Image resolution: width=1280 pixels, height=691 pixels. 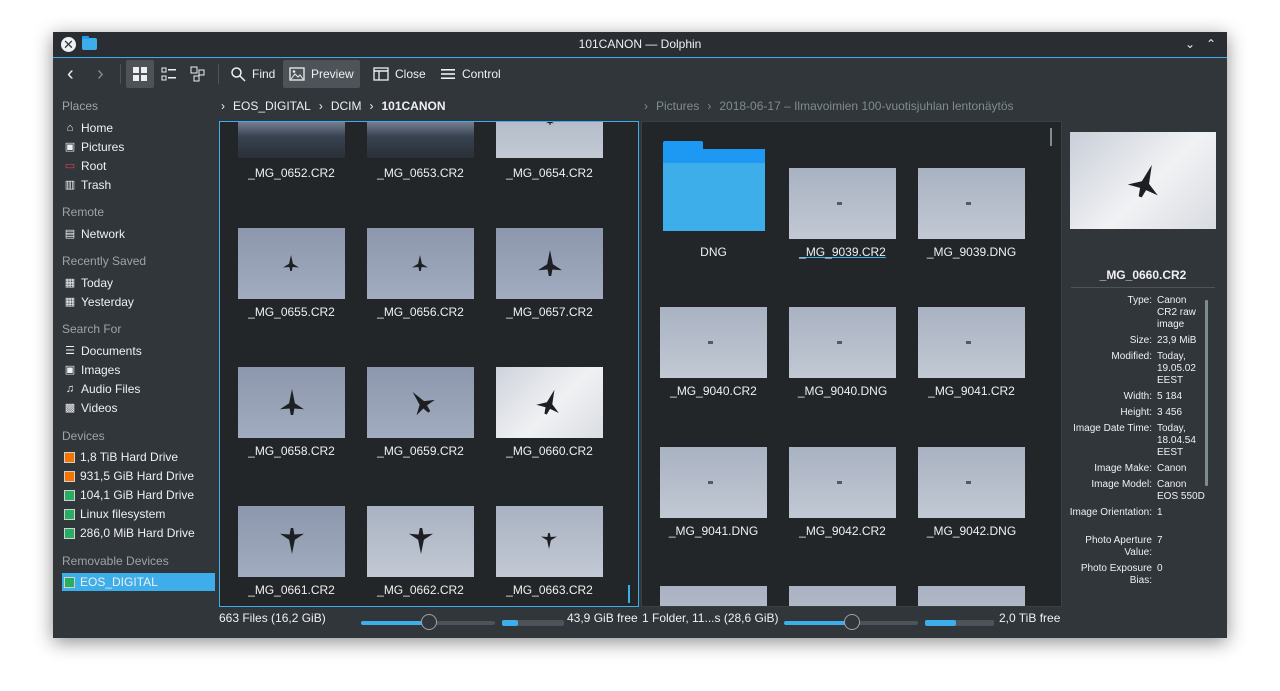 What do you see at coordinates (549, 312) in the screenshot?
I see `file-name: _MG_0657.CR2` at bounding box center [549, 312].